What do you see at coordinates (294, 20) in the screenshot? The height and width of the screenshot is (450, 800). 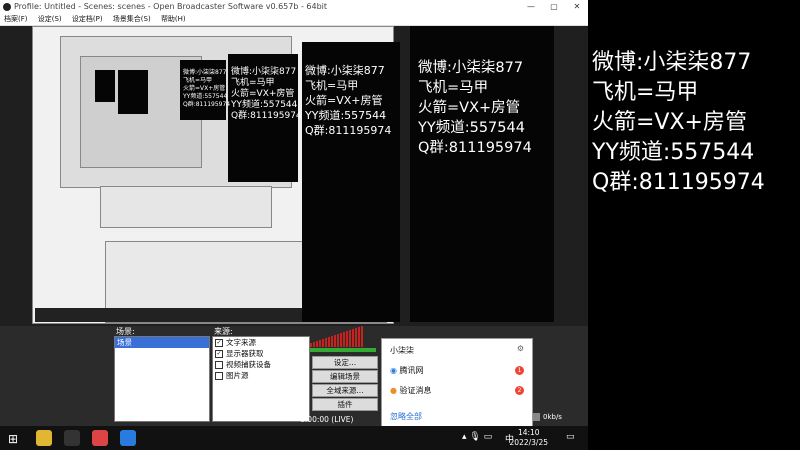 I see `menu-bar: 档案(F) 设定(S) 设定档(P) 场景集合(S) 帮助(H)` at bounding box center [294, 20].